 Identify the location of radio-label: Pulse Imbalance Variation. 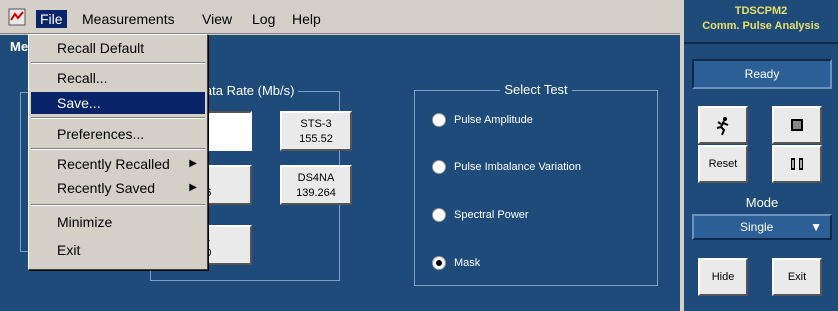
(517, 167).